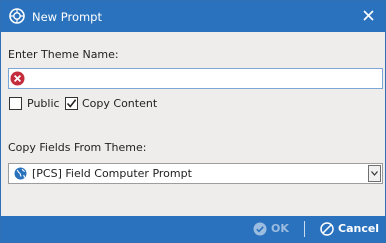 The height and width of the screenshot is (243, 386). I want to click on dialog-title: New Prompt, so click(67, 17).